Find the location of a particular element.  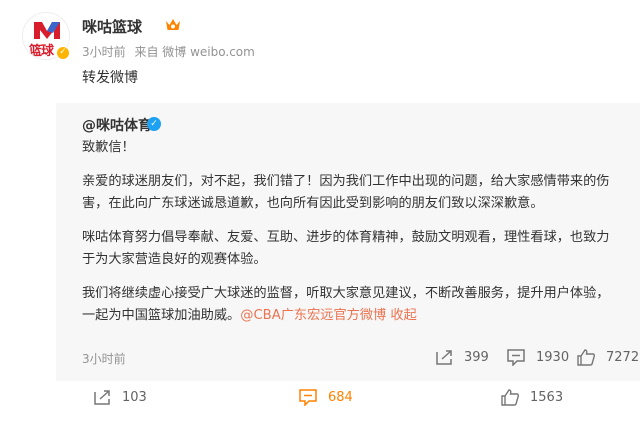

post-time: 3小时前 is located at coordinates (104, 52).